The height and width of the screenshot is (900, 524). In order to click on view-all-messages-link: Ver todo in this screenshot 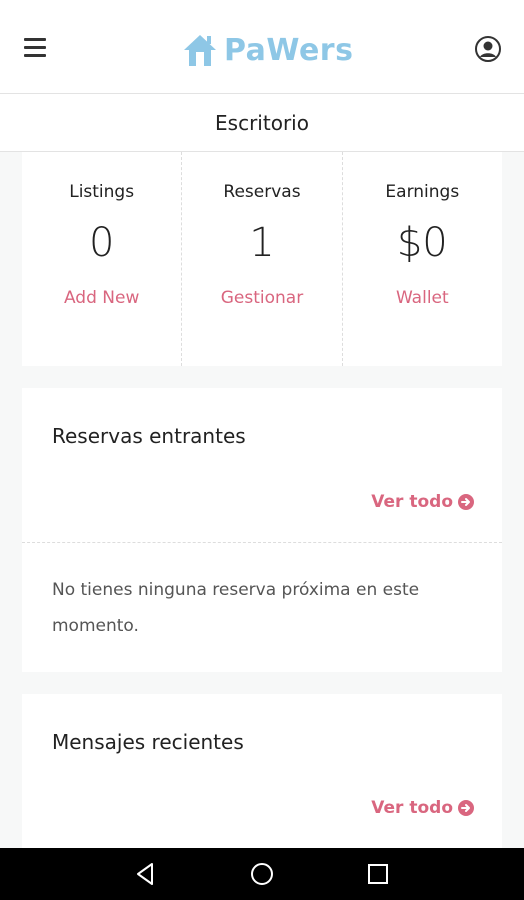, I will do `click(422, 808)`.